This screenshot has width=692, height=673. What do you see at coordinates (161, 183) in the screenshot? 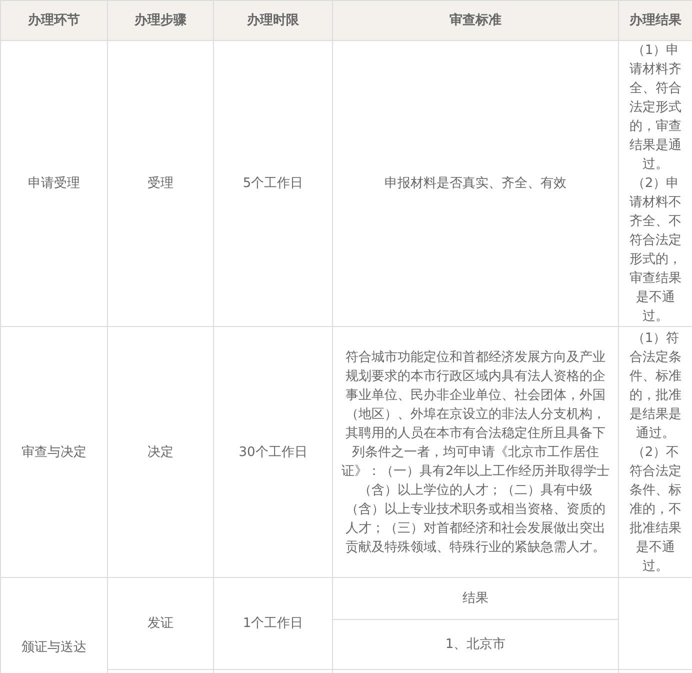
I see `table-cell: 受理` at bounding box center [161, 183].